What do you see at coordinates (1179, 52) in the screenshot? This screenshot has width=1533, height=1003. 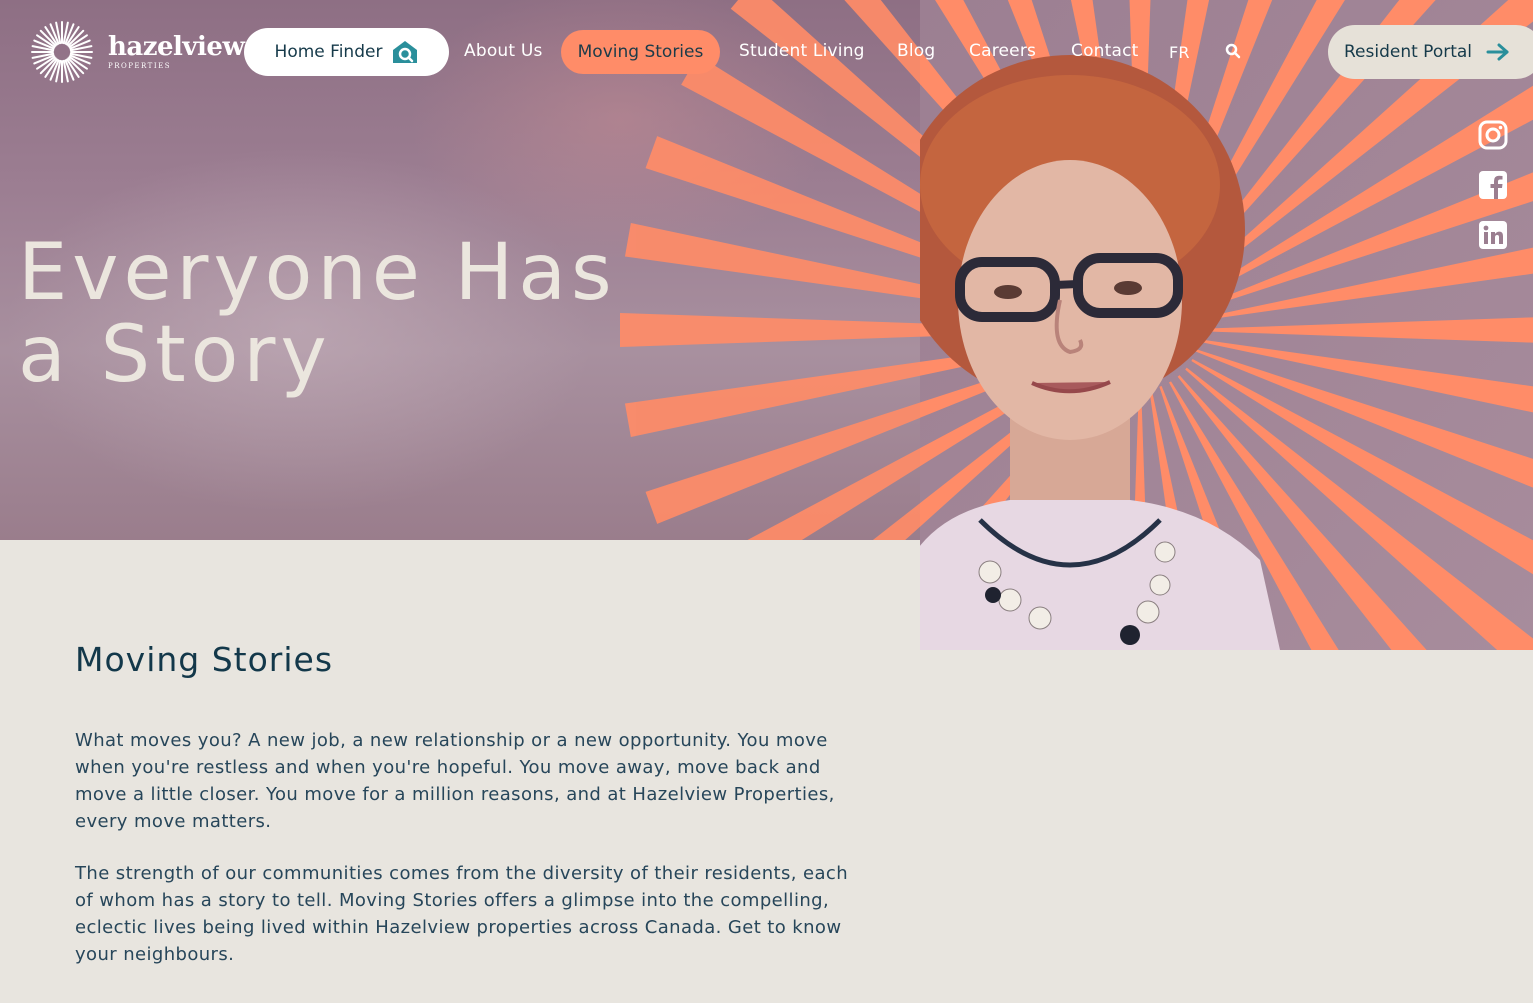 I see `language-toggle-fr: FR` at bounding box center [1179, 52].